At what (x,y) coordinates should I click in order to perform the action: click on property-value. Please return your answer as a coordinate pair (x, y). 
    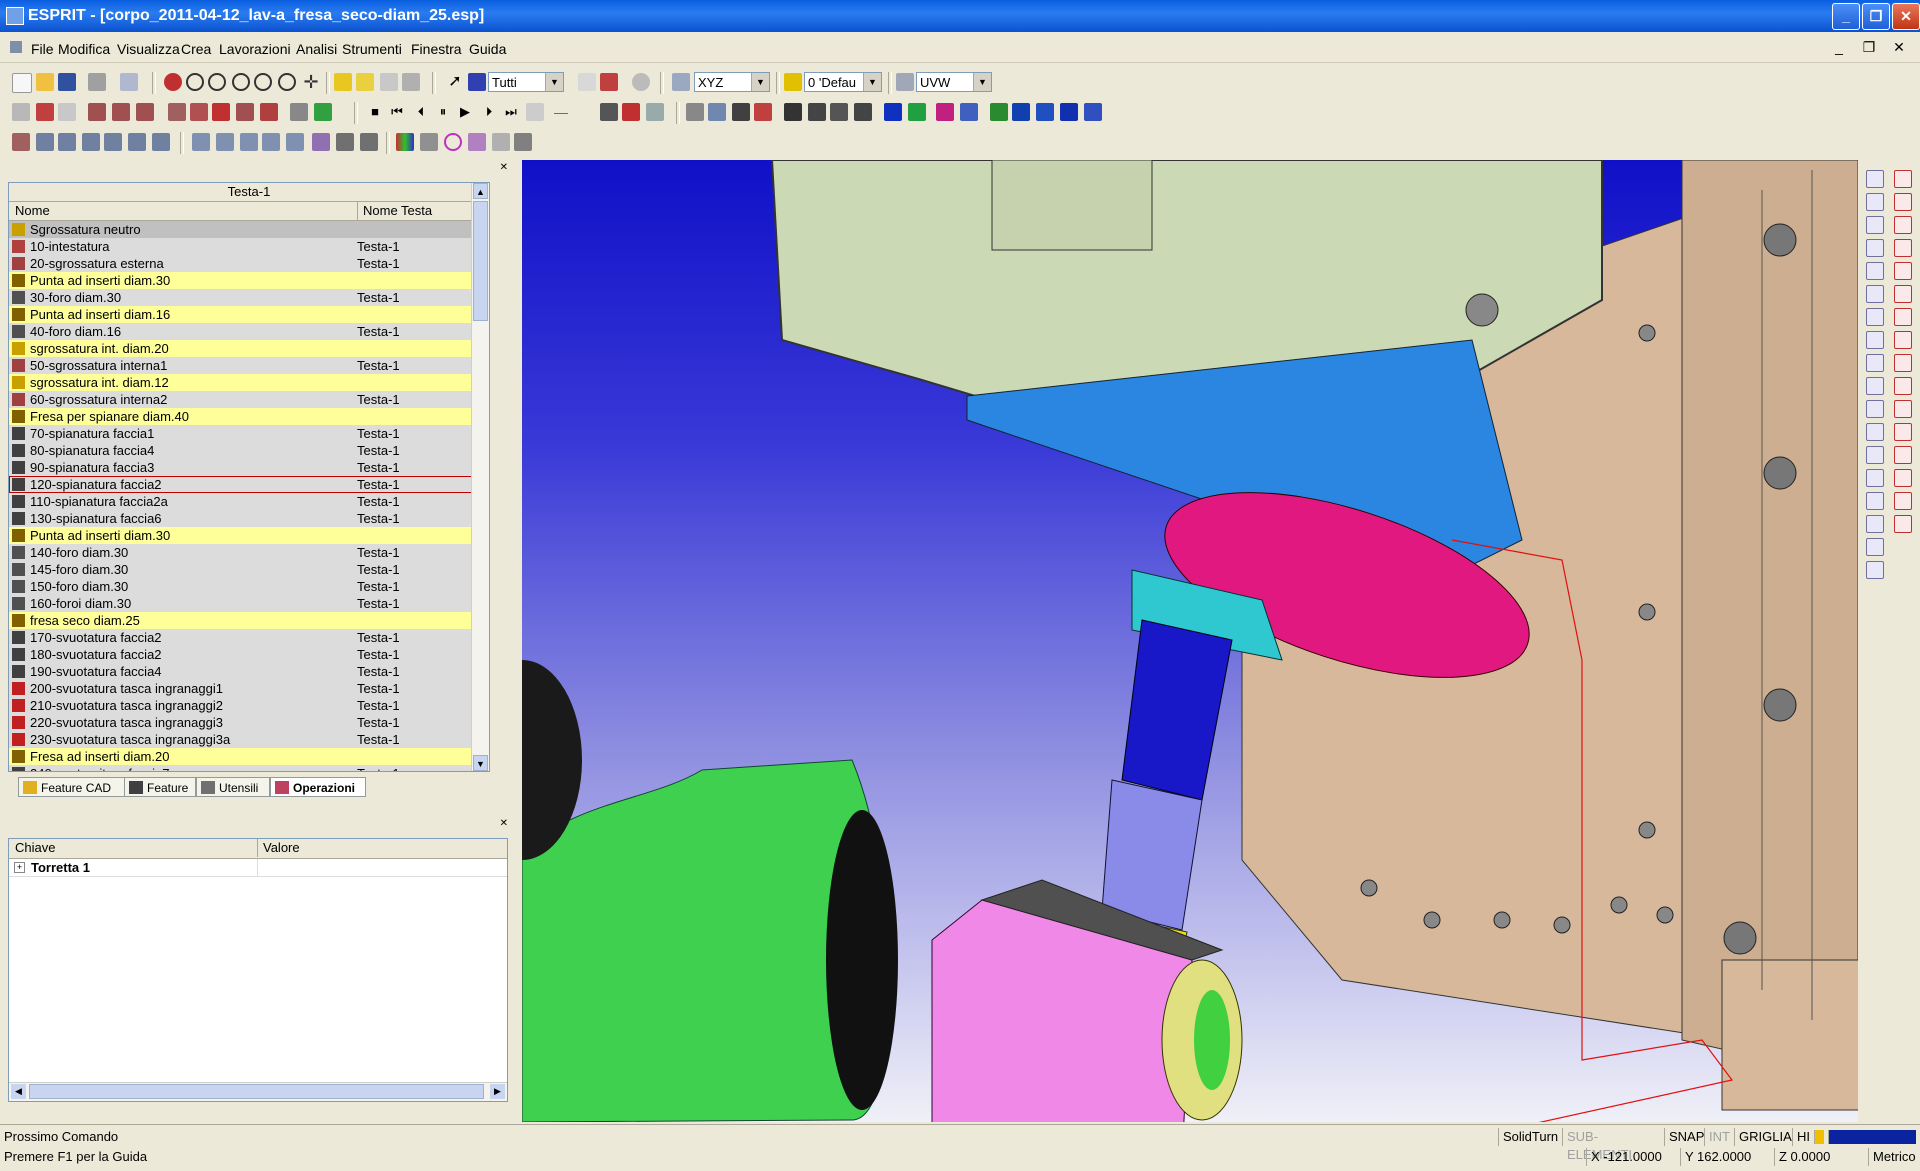
    Looking at the image, I should click on (257, 867).